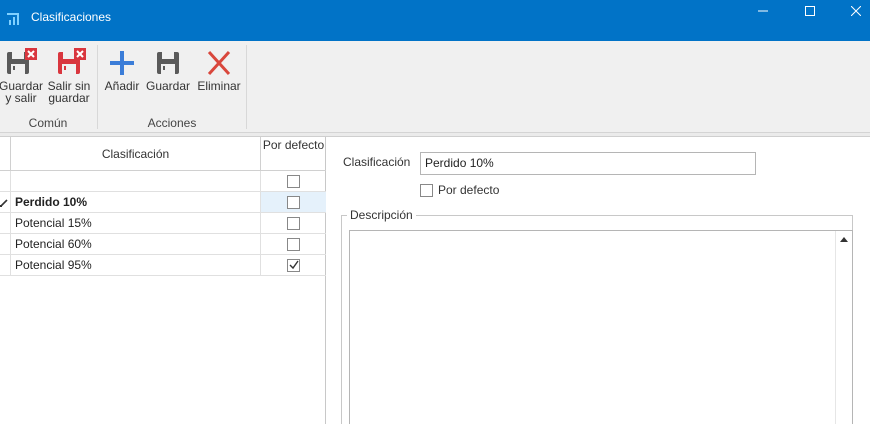 This screenshot has height=424, width=870. Describe the element at coordinates (48, 123) in the screenshot. I see `ribbon-group-comun: Común` at that location.